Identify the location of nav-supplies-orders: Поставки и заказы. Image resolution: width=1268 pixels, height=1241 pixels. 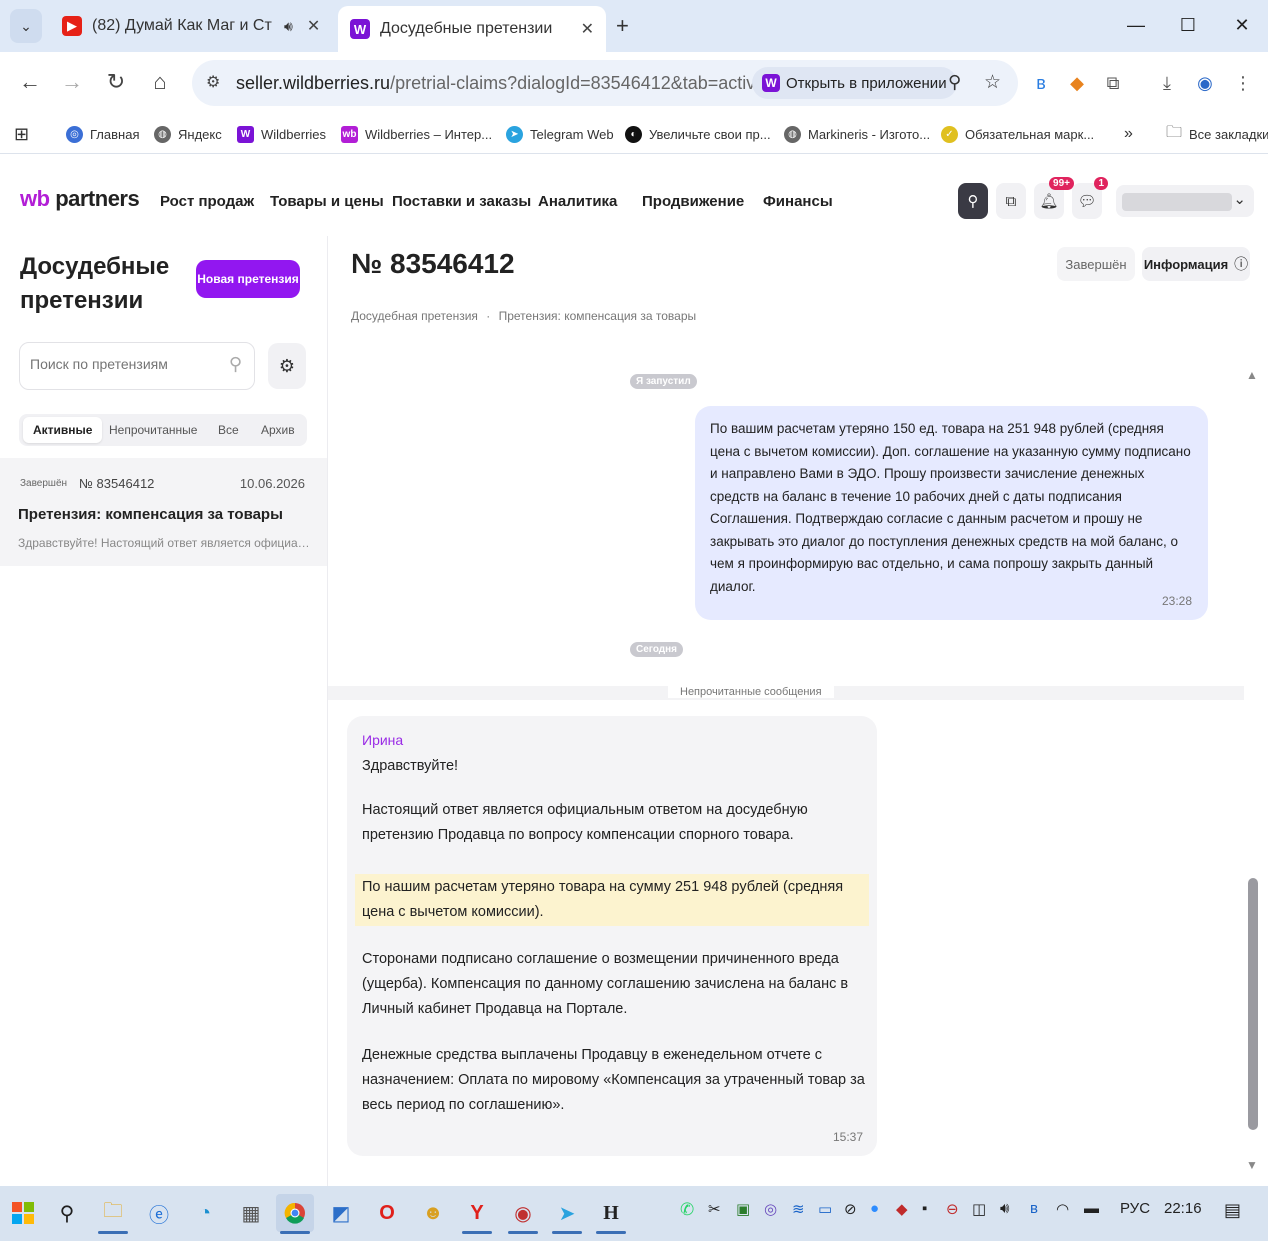
(461, 201).